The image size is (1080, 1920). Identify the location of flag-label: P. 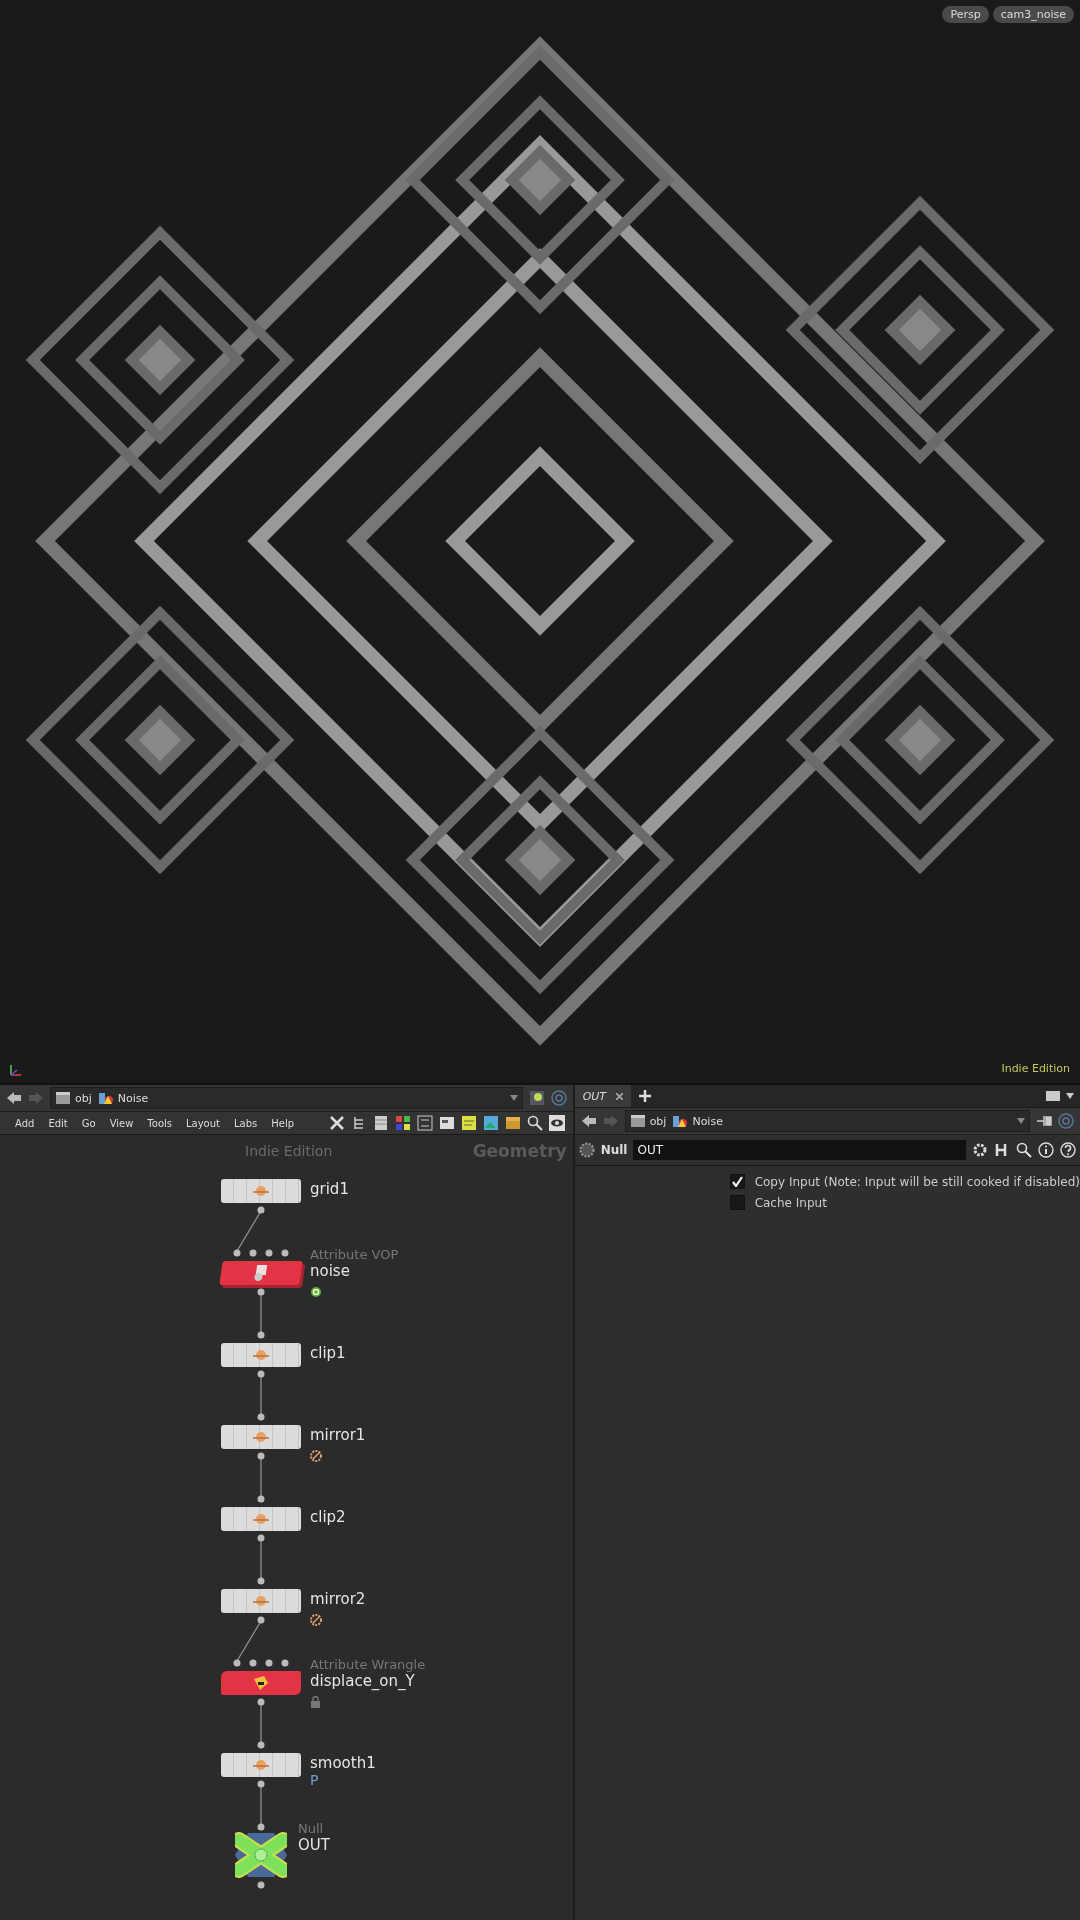
(315, 1780).